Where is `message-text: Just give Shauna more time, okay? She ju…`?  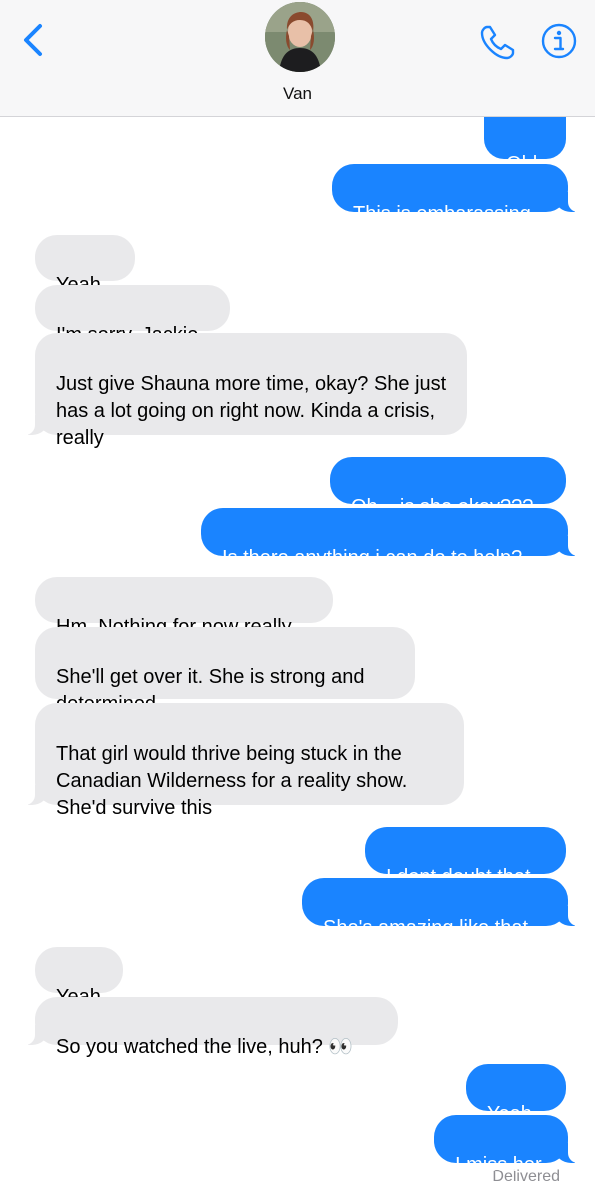
message-text: Just give Shauna more time, okay? She ju… is located at coordinates (251, 411).